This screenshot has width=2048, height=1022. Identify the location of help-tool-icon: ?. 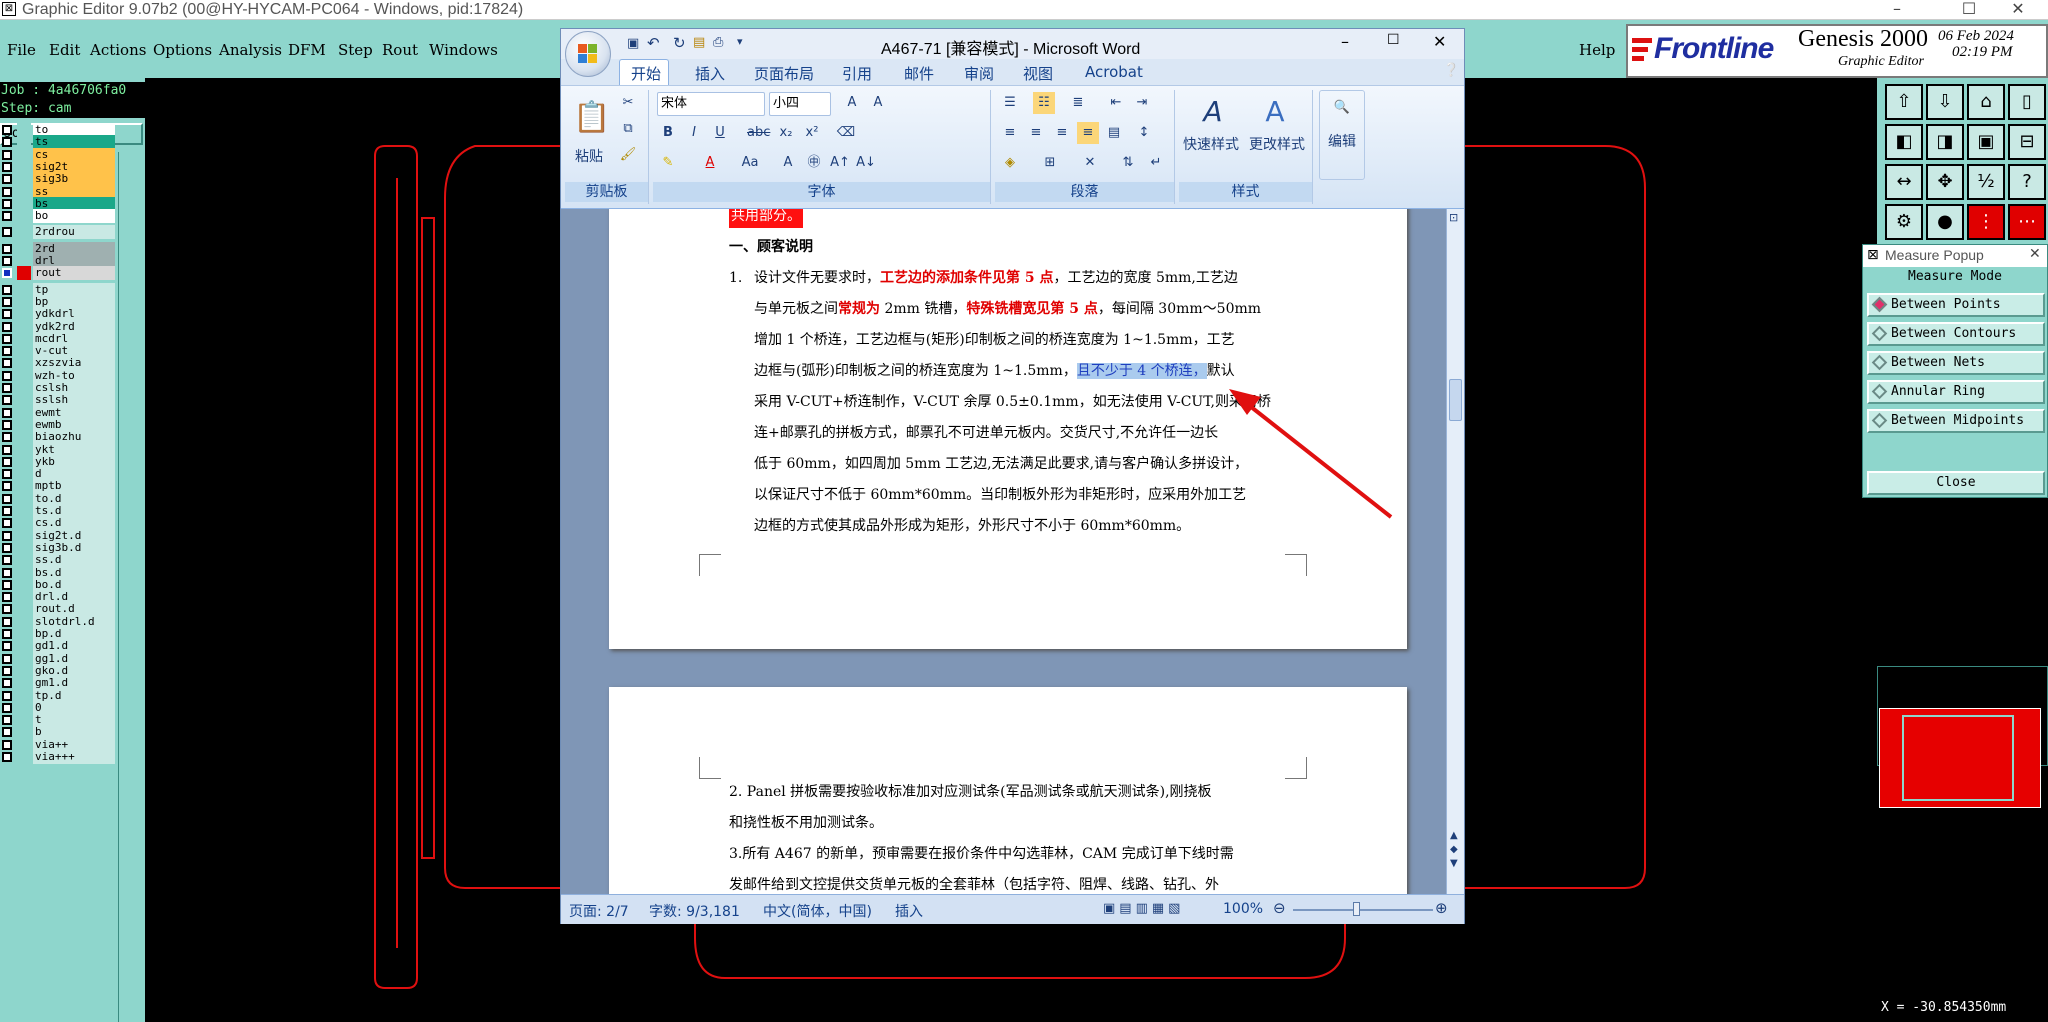
(2027, 182).